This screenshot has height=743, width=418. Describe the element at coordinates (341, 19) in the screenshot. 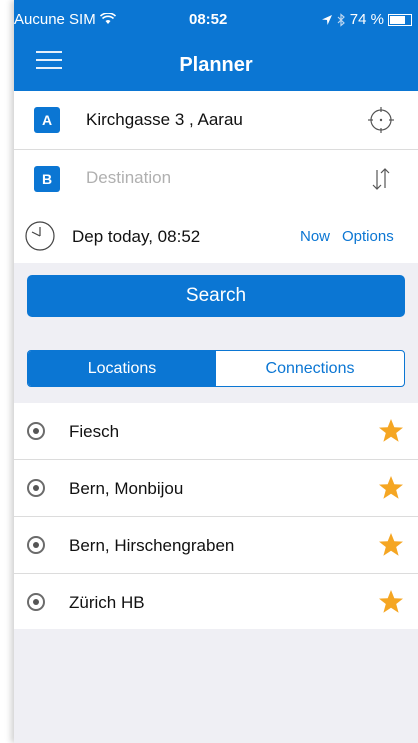

I see `bluetooth-icon` at that location.